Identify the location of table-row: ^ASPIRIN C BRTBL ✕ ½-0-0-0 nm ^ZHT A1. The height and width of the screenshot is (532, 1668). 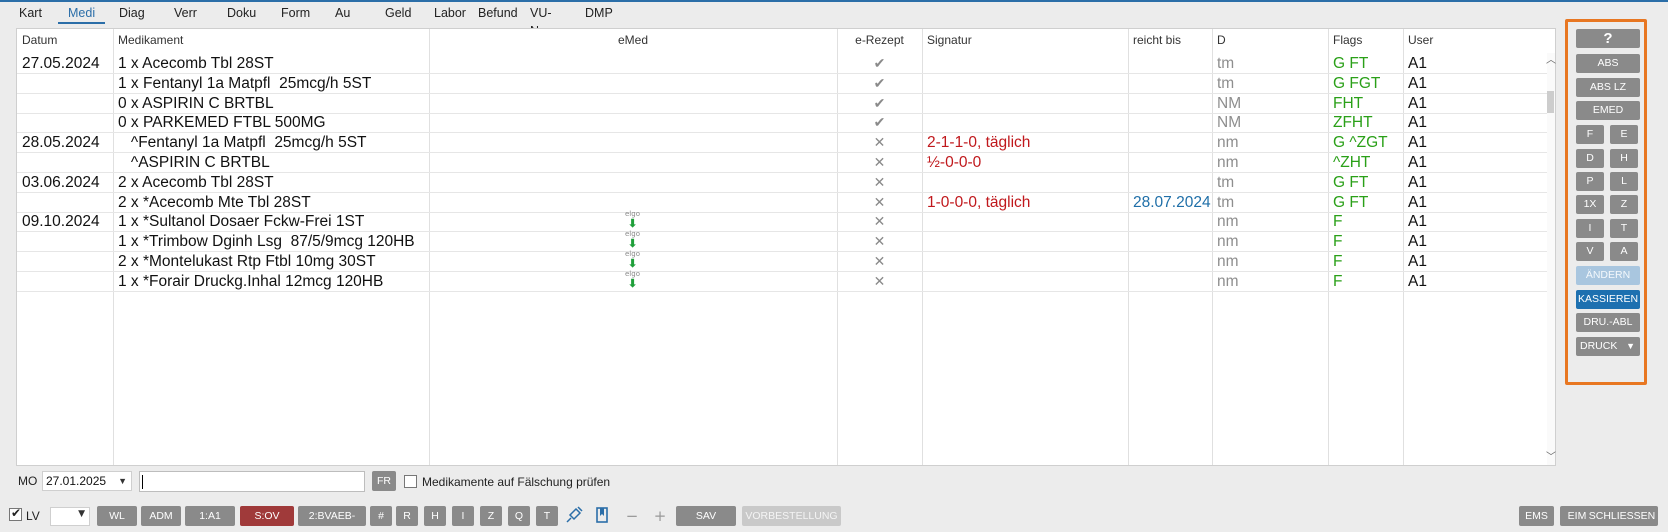
(783, 162).